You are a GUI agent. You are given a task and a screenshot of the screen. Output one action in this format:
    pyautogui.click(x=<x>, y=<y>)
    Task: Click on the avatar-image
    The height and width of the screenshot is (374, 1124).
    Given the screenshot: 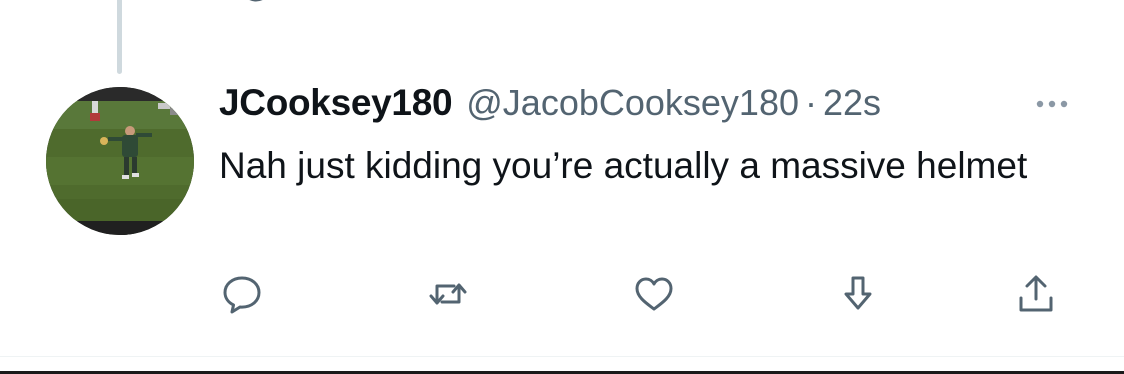 What is the action you would take?
    pyautogui.click(x=120, y=161)
    